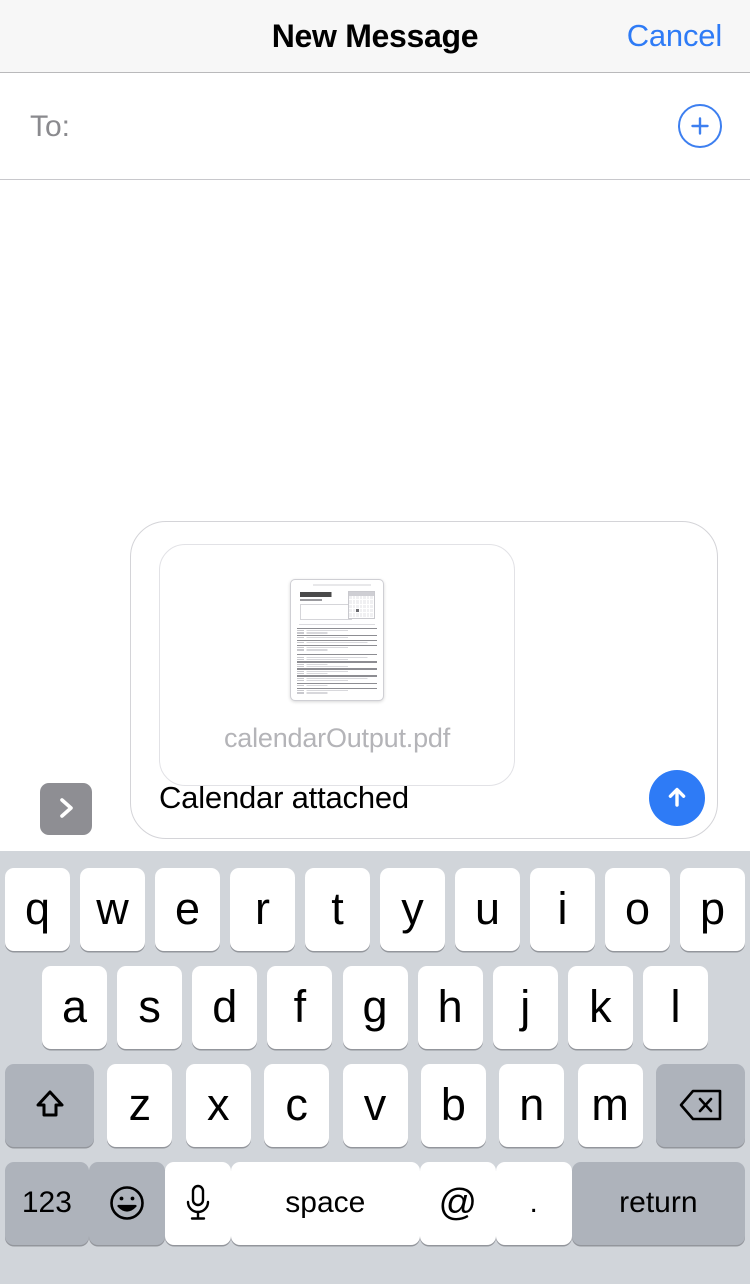  I want to click on key-o: o, so click(637, 909).